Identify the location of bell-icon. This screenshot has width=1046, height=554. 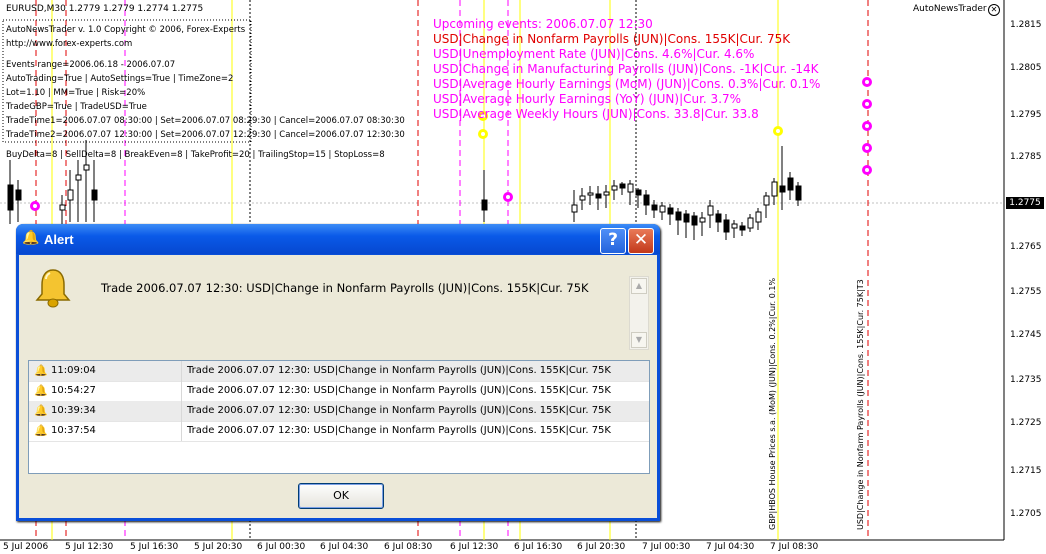
(53, 288).